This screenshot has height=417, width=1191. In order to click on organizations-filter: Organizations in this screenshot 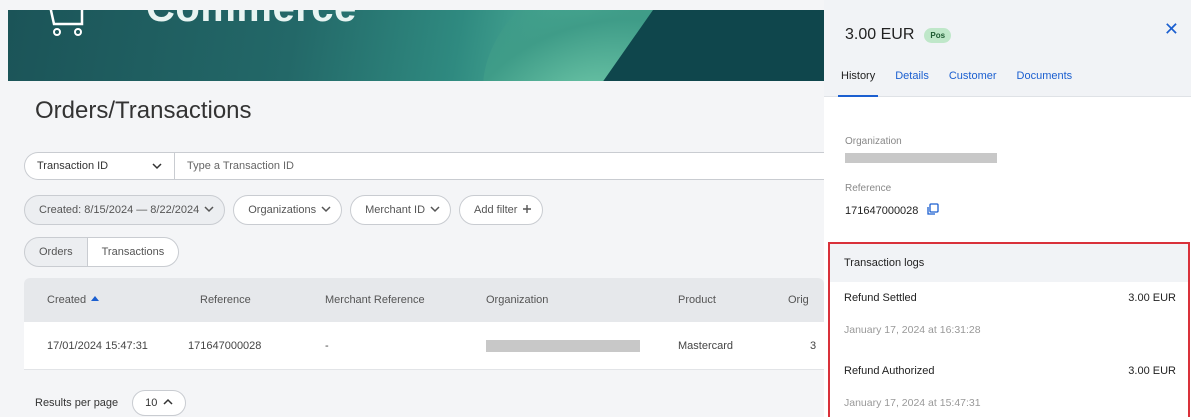, I will do `click(288, 210)`.